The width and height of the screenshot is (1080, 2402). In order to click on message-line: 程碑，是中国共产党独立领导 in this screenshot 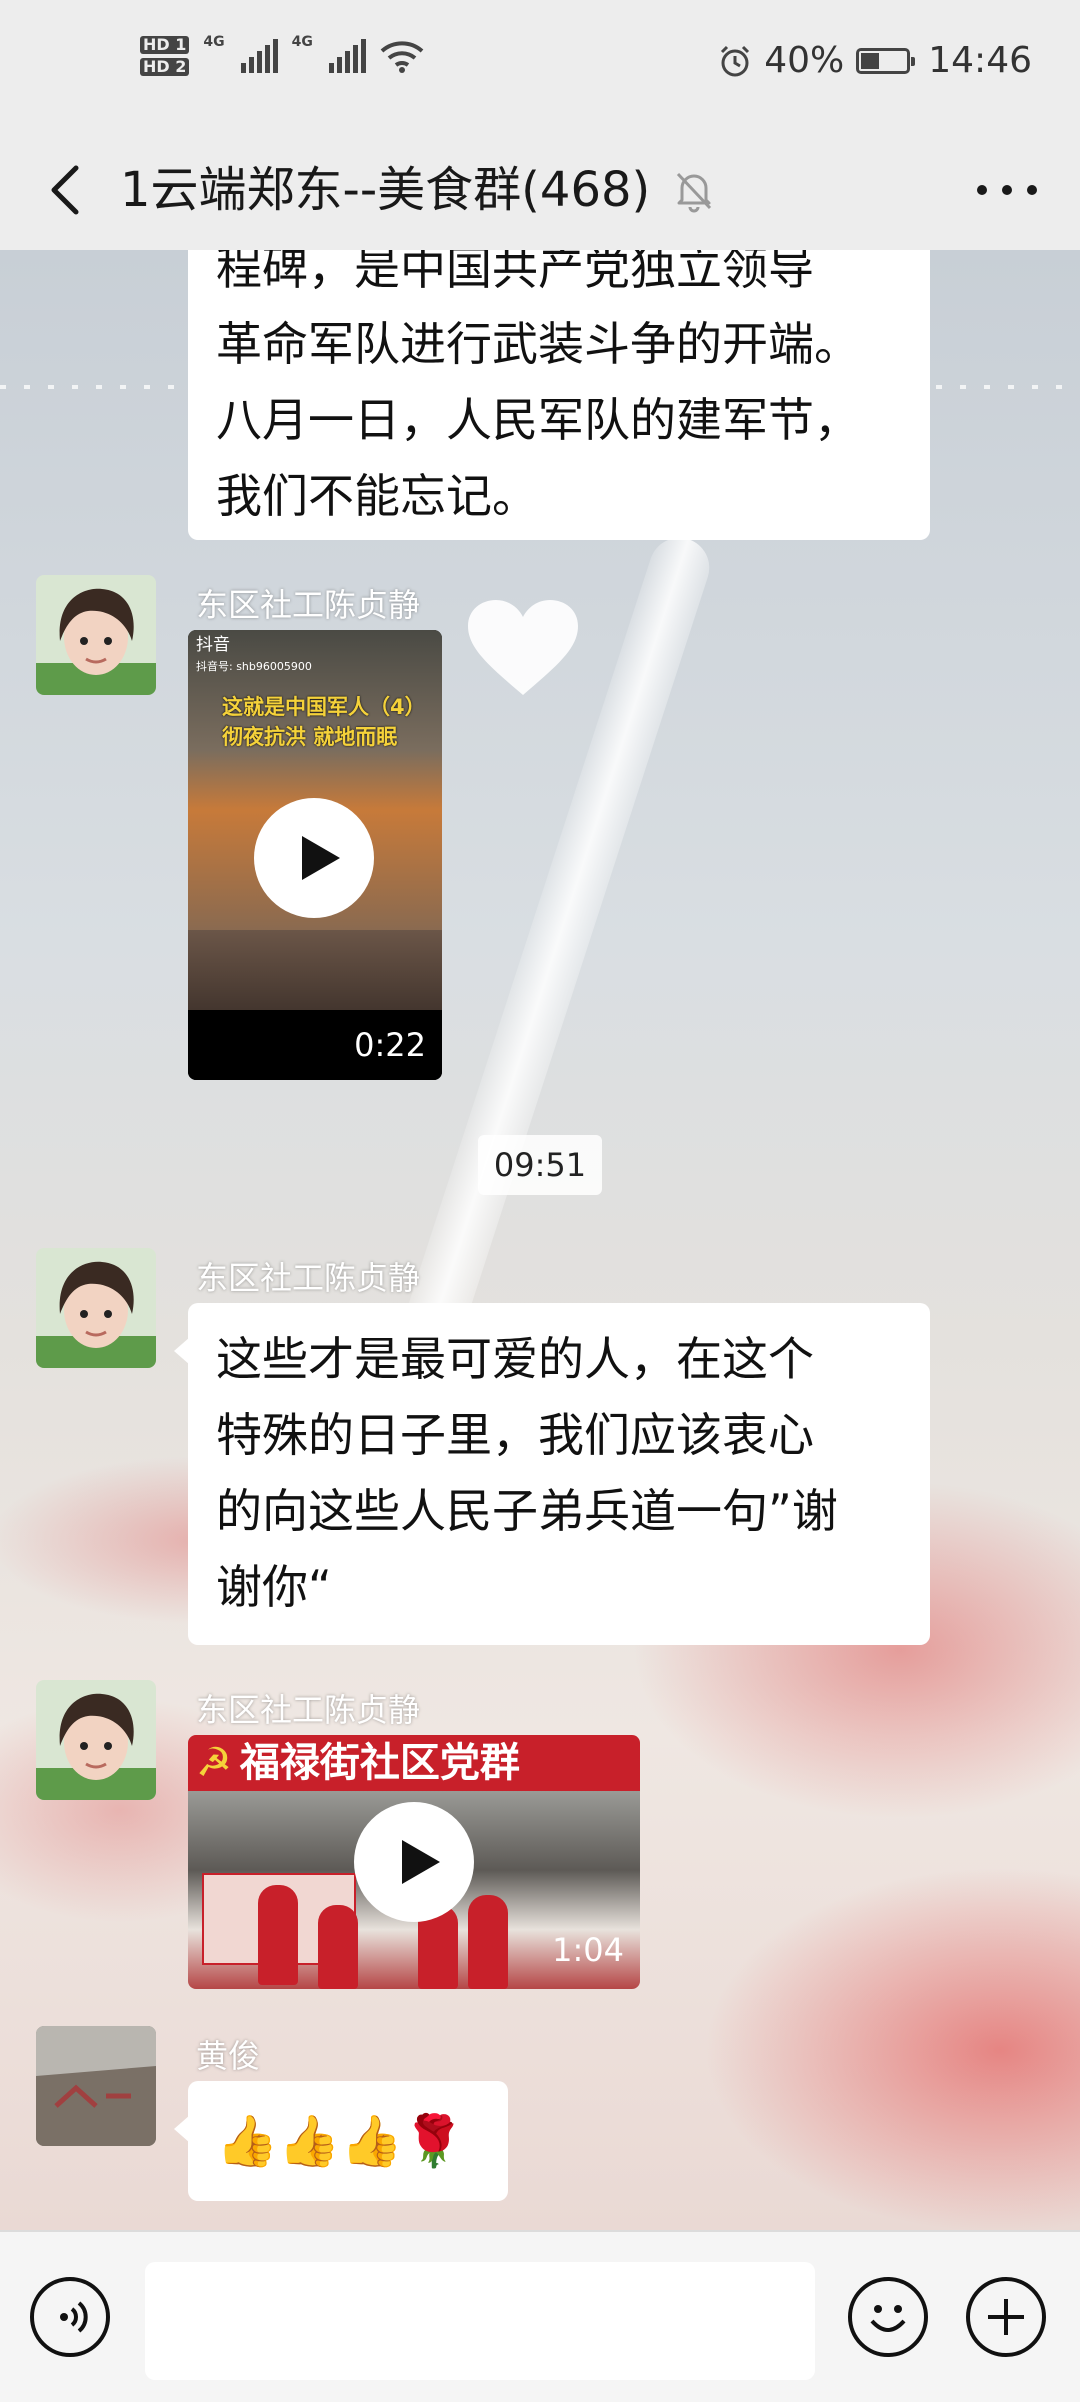, I will do `click(515, 272)`.